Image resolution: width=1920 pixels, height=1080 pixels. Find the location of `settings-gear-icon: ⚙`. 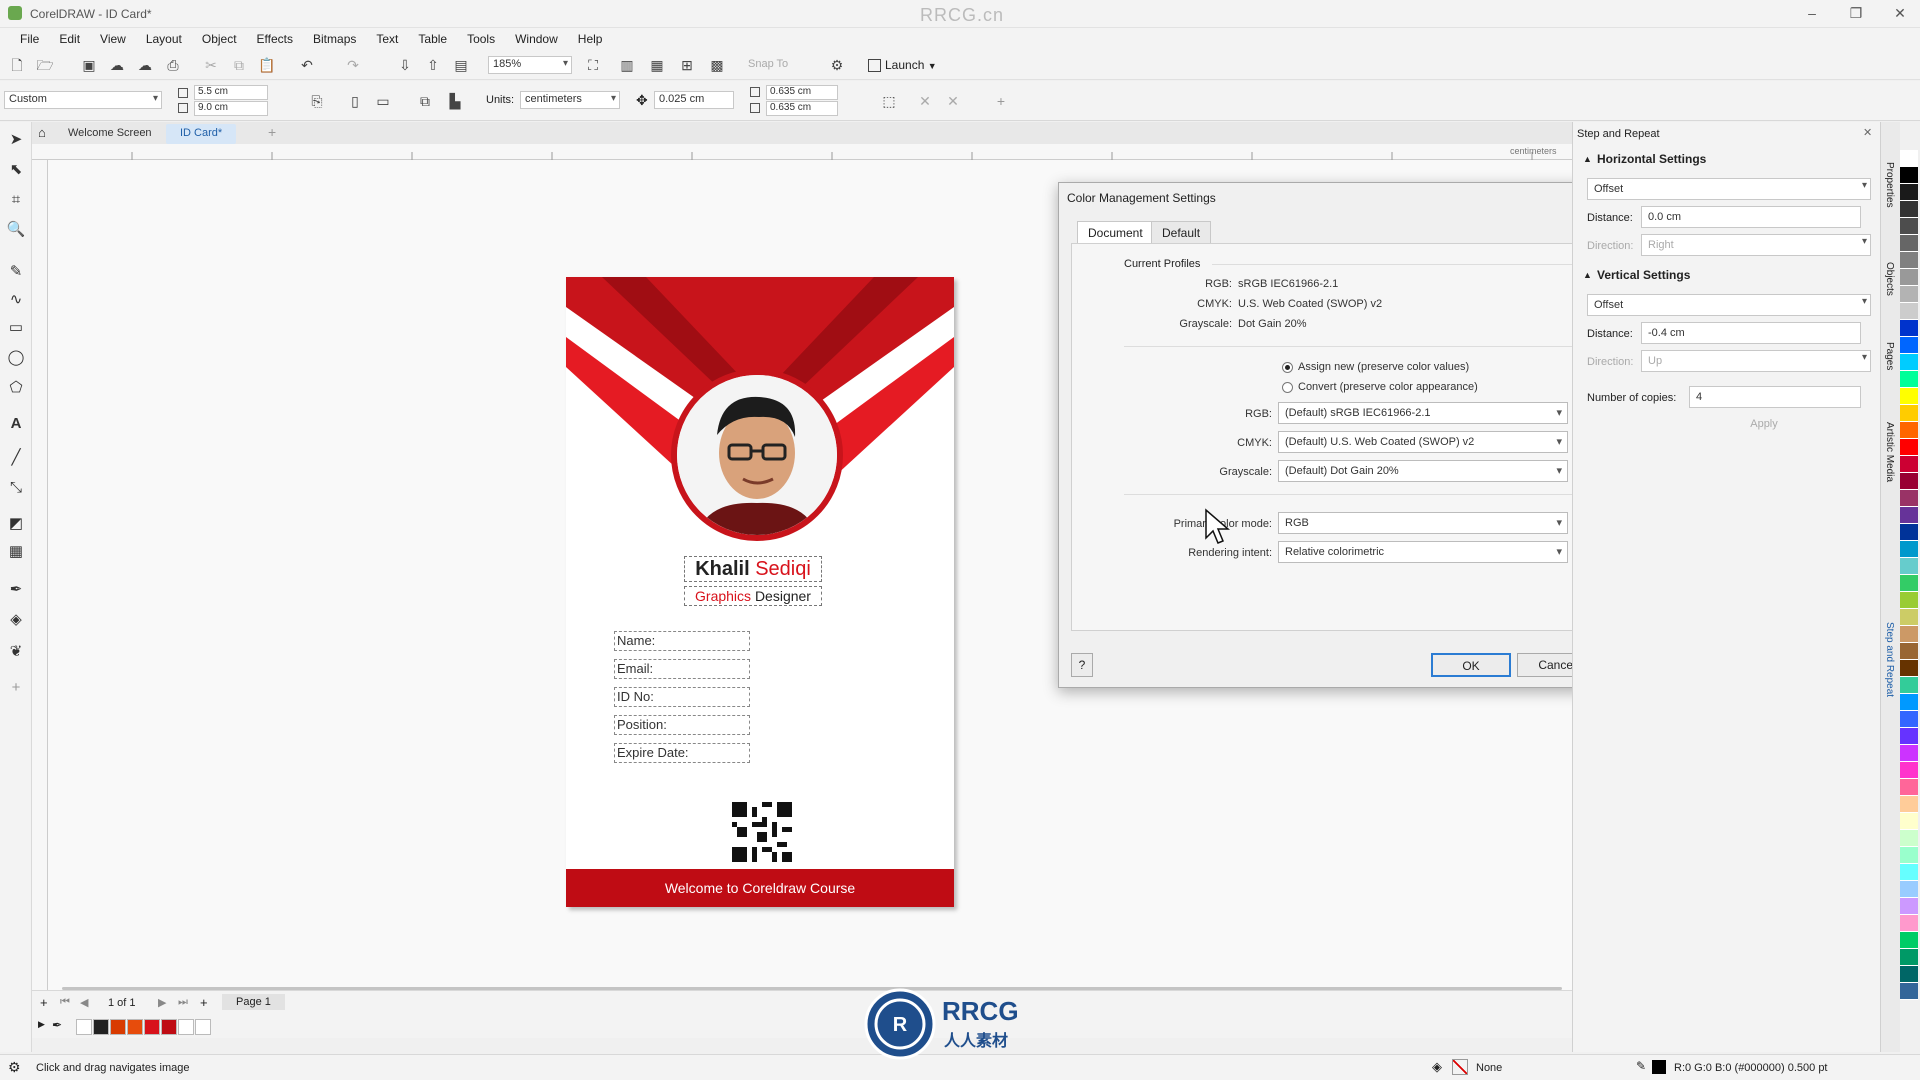

settings-gear-icon: ⚙ is located at coordinates (14, 1067).